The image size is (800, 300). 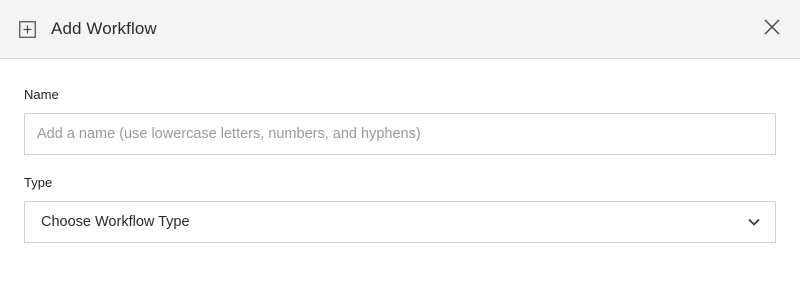 I want to click on name-input, so click(x=400, y=134).